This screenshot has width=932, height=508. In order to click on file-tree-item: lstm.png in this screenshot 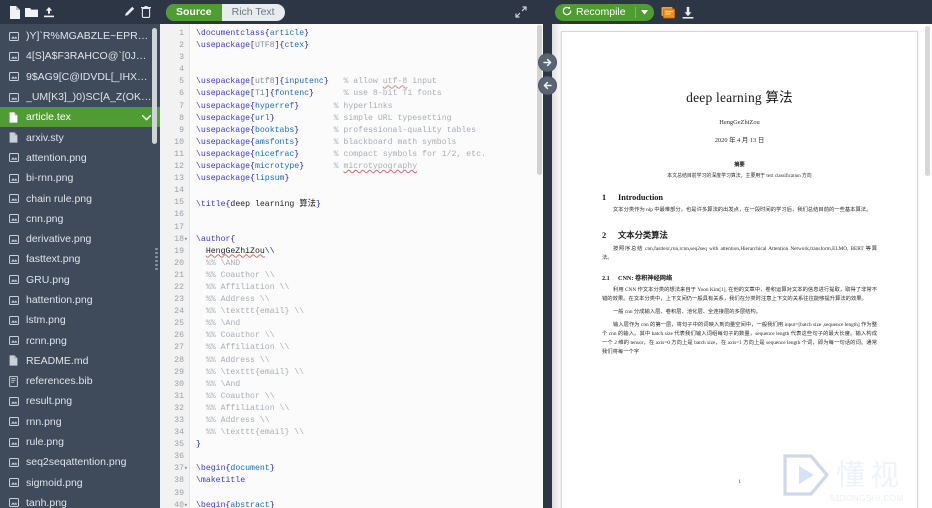, I will do `click(80, 320)`.